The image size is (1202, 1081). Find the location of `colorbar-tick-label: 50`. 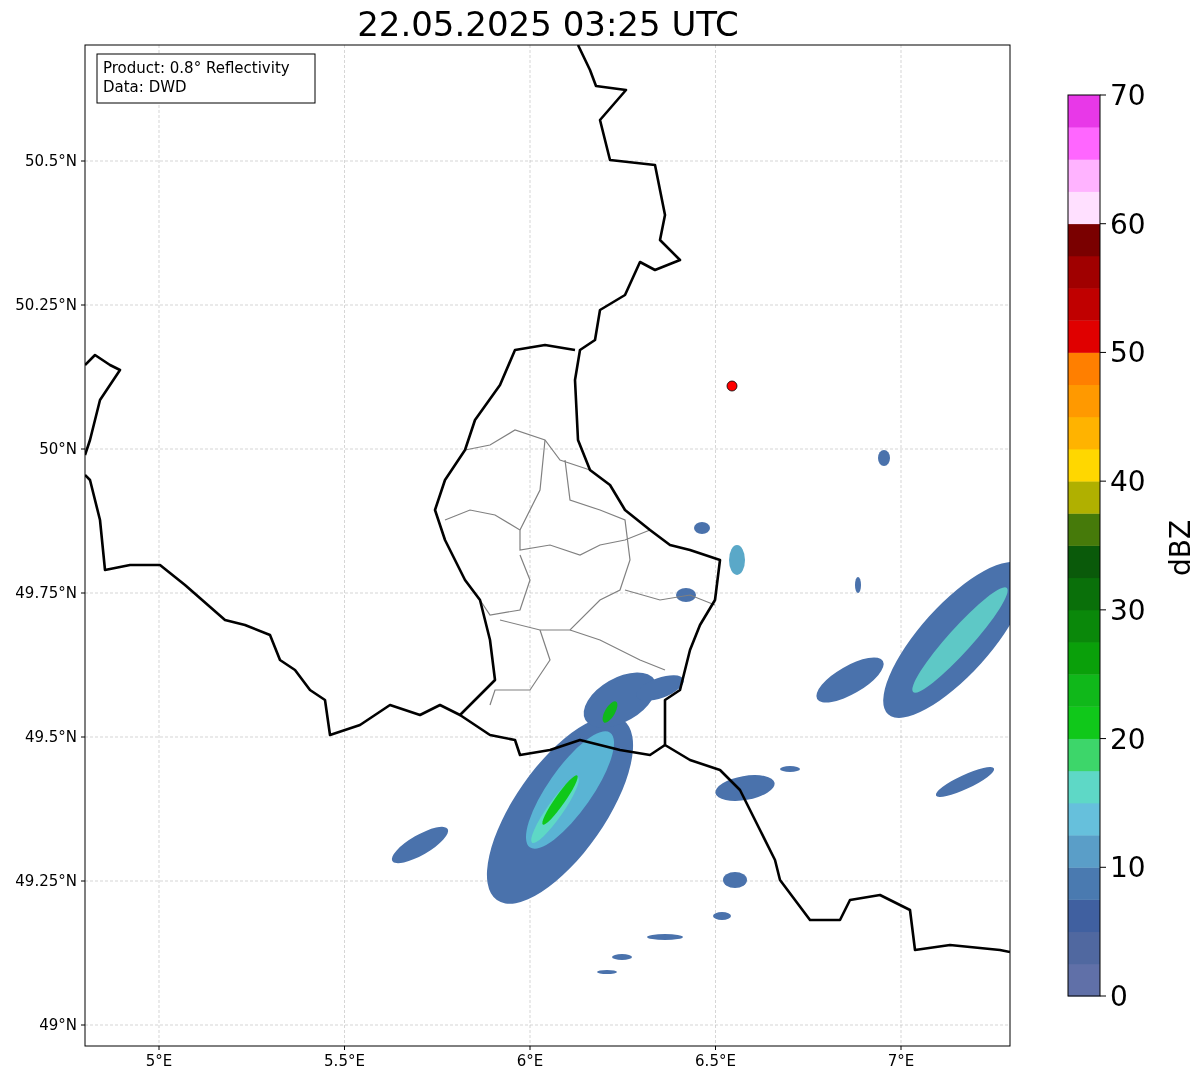

colorbar-tick-label: 50 is located at coordinates (1128, 353).